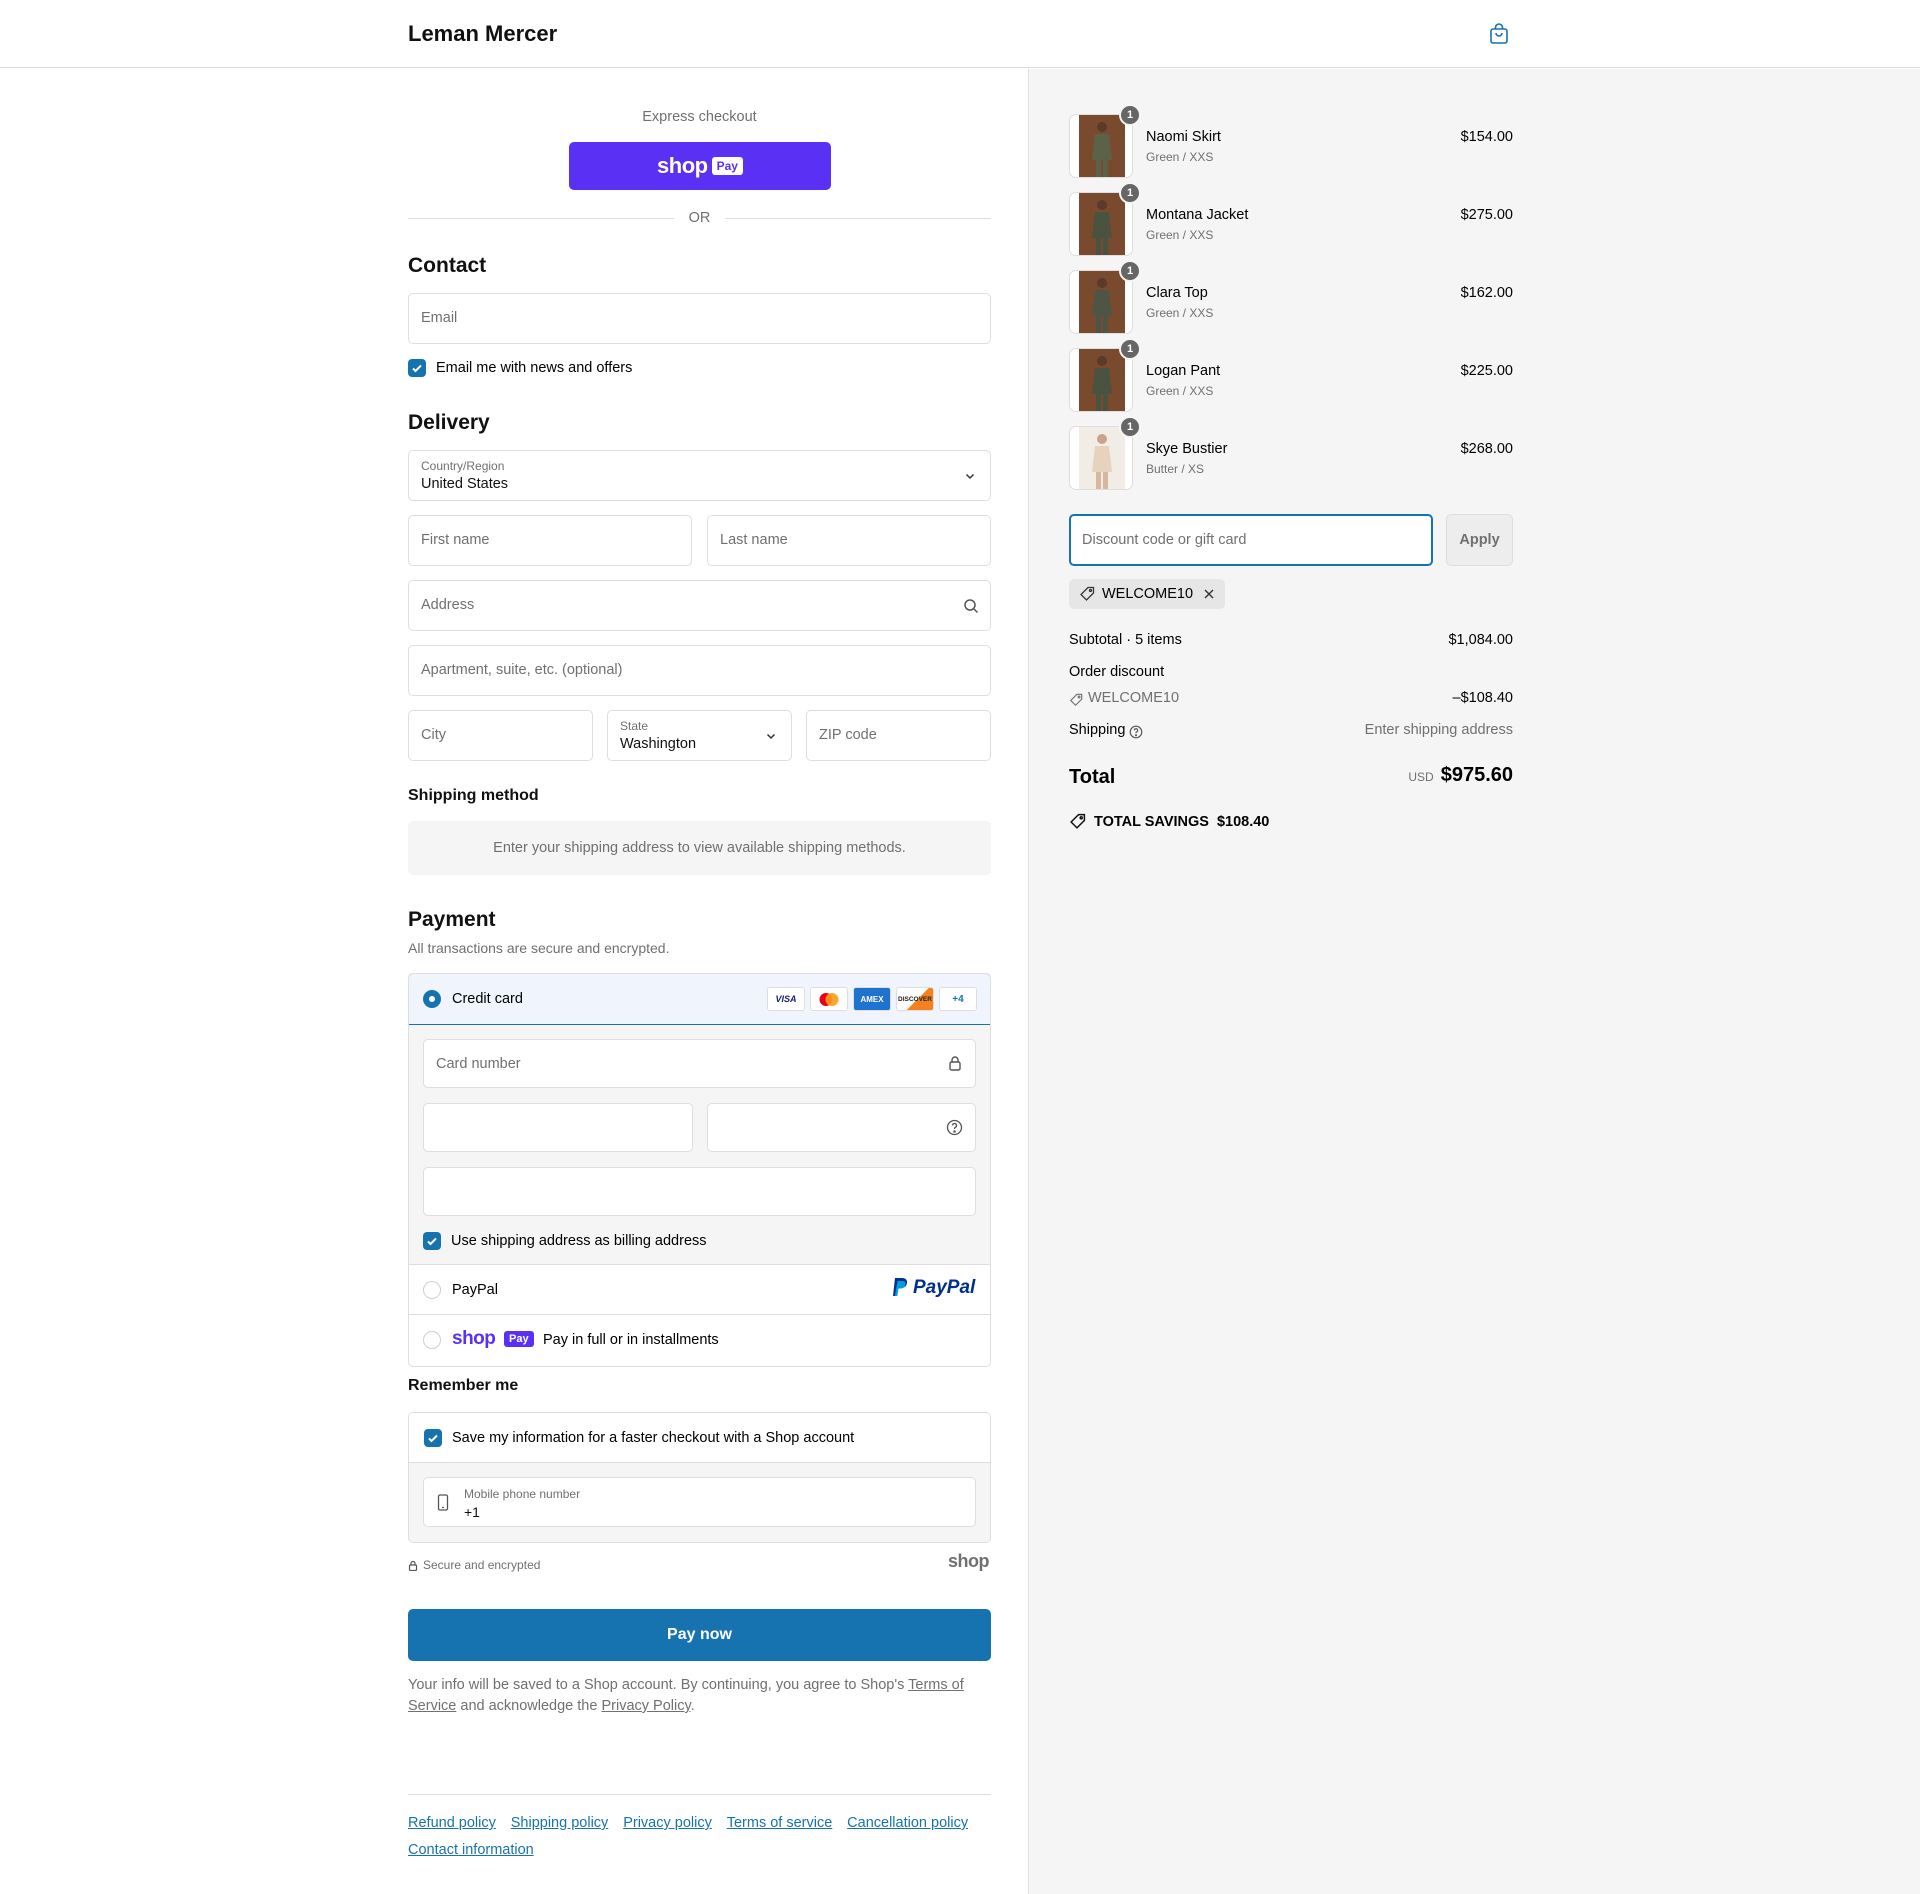 The height and width of the screenshot is (1894, 1920). What do you see at coordinates (1243, 821) in the screenshot?
I see `savings-value: $108.40` at bounding box center [1243, 821].